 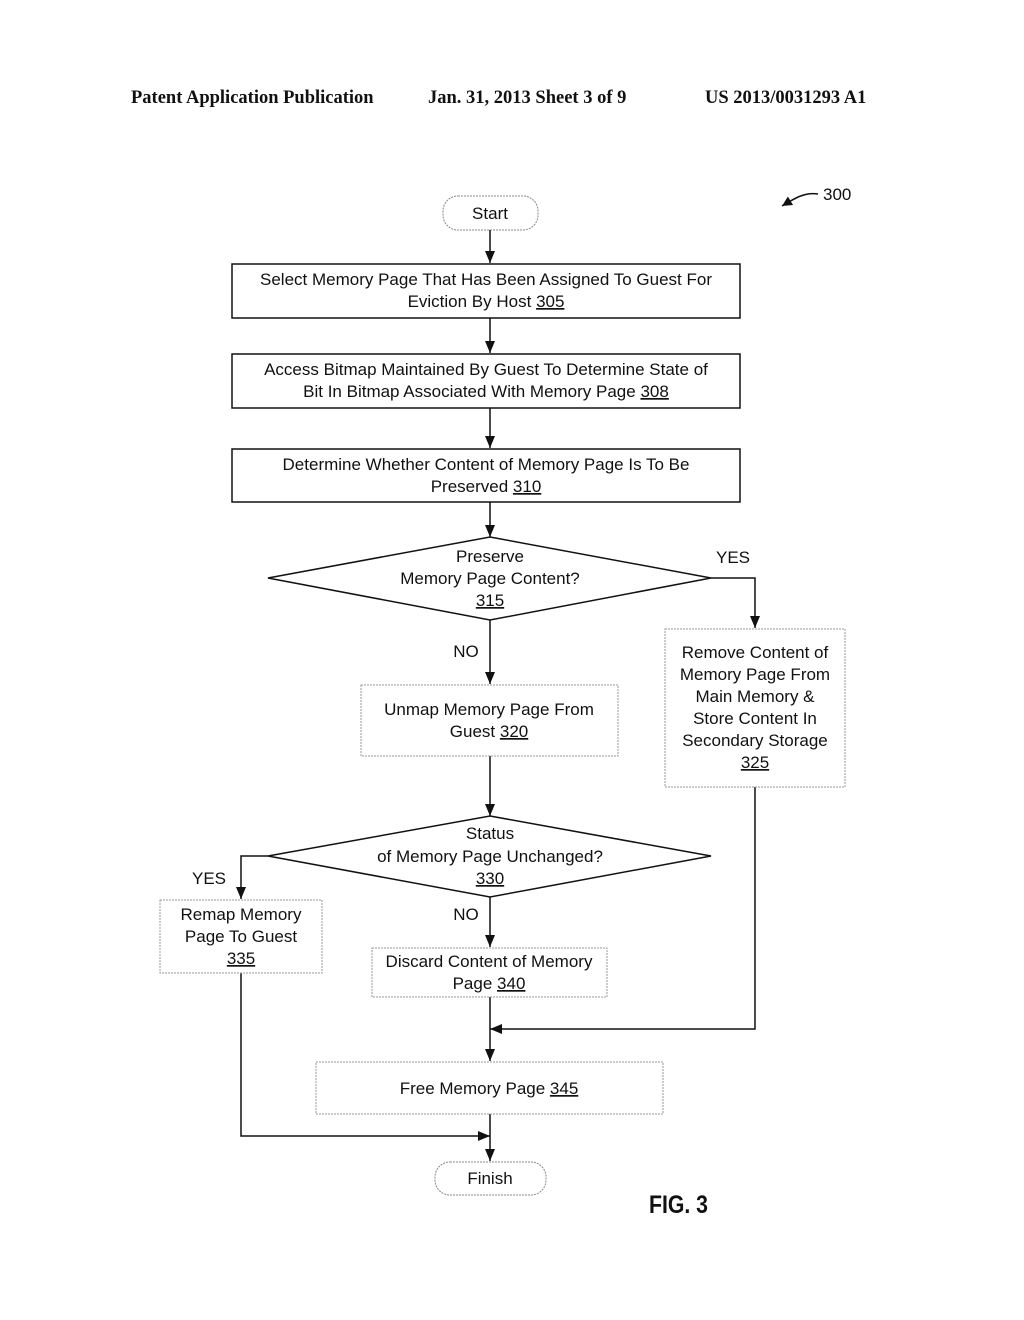 What do you see at coordinates (466, 651) in the screenshot?
I see `no-label-315: NO` at bounding box center [466, 651].